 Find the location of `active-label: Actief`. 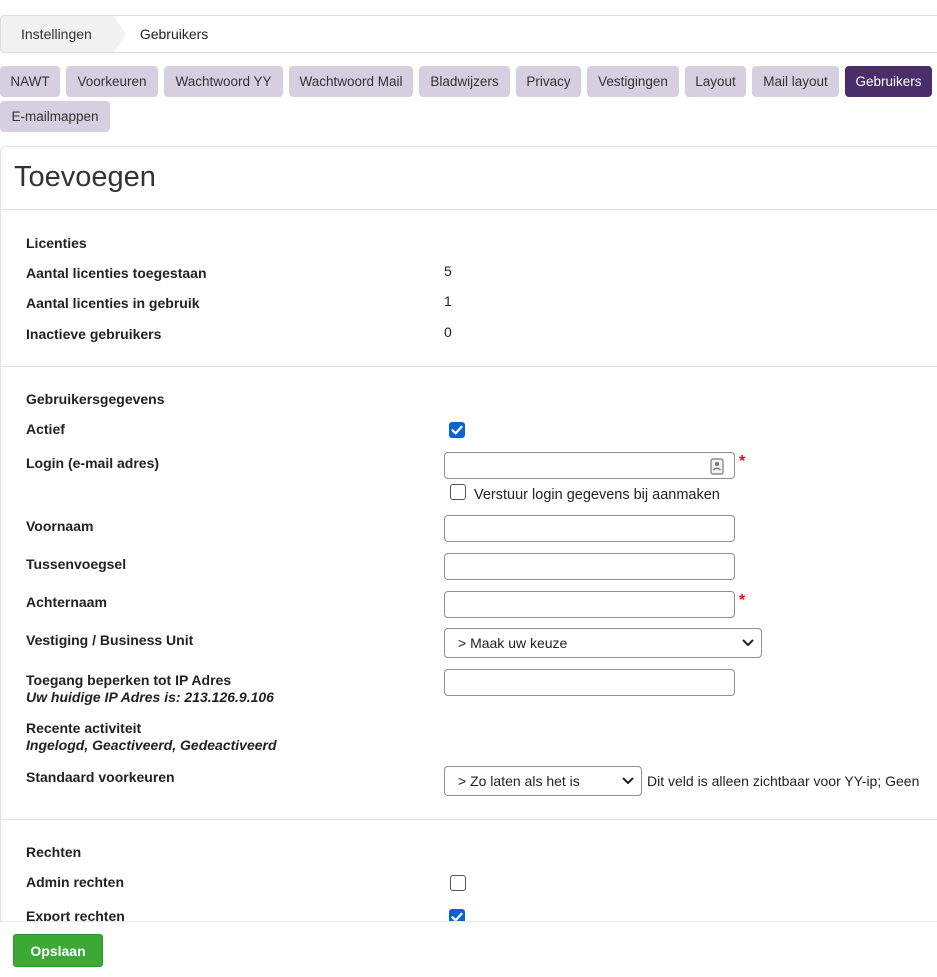

active-label: Actief is located at coordinates (45, 429).